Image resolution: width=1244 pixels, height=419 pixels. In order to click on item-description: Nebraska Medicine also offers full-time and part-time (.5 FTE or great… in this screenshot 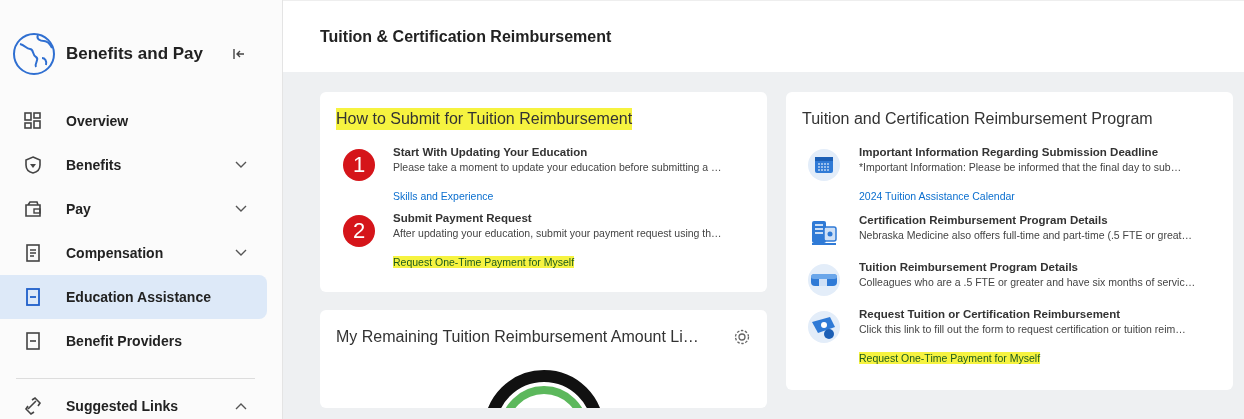, I will do `click(1026, 235)`.